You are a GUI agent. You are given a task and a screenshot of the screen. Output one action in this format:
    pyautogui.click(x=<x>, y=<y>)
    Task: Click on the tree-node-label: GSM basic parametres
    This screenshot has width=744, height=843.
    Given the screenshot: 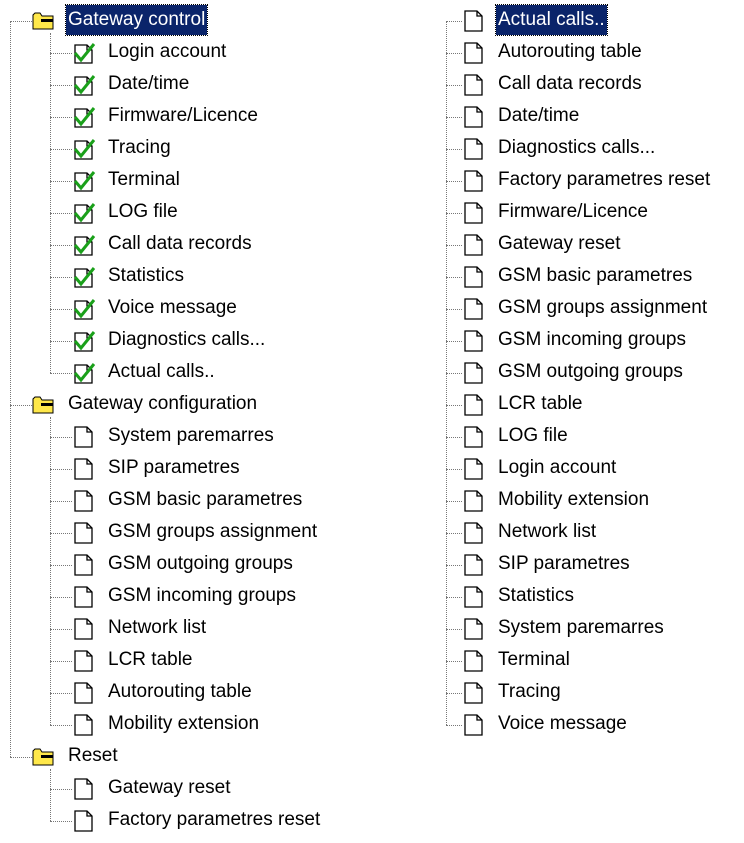 What is the action you would take?
    pyautogui.click(x=205, y=499)
    